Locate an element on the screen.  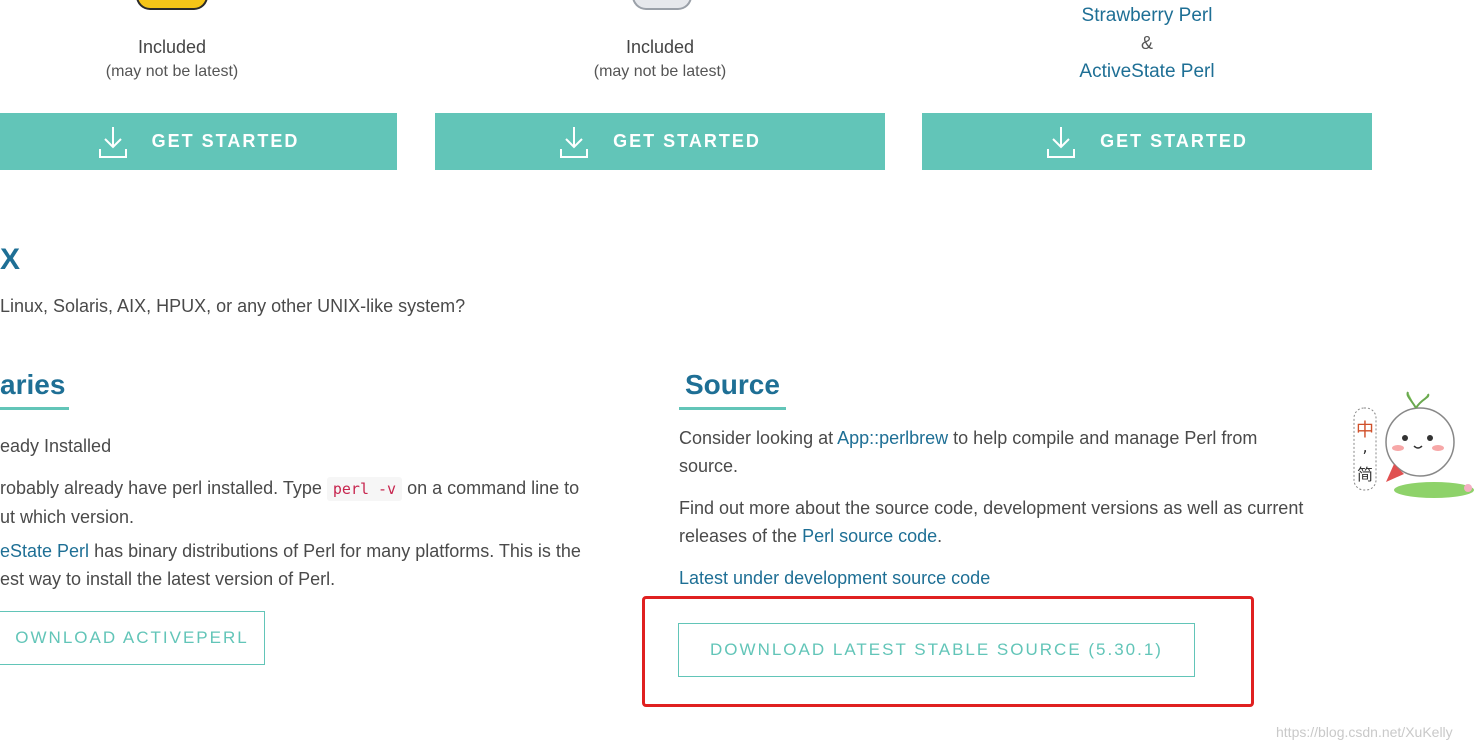
ampersand-text: & is located at coordinates (1146, 43).